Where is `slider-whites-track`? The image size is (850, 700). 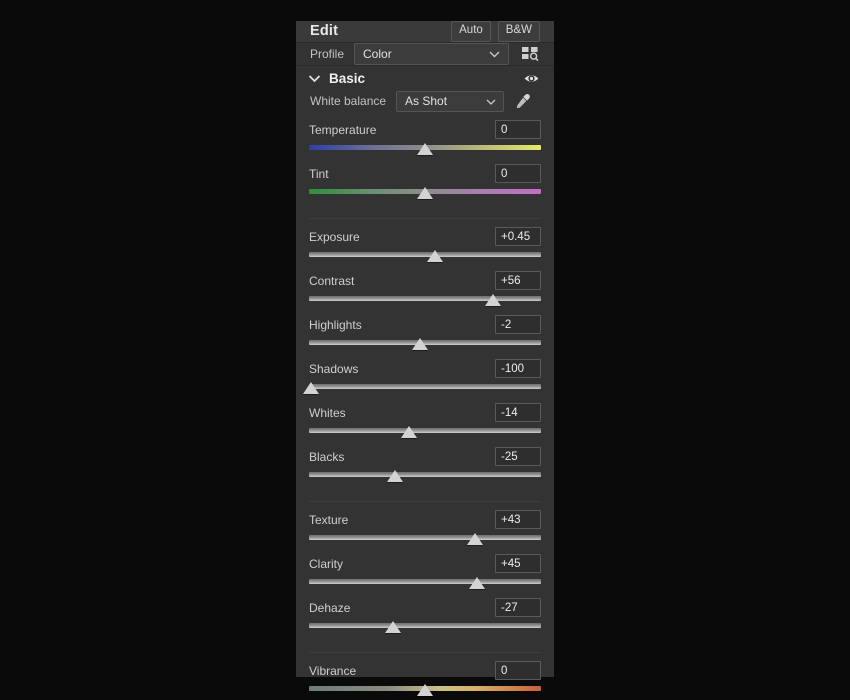 slider-whites-track is located at coordinates (425, 430).